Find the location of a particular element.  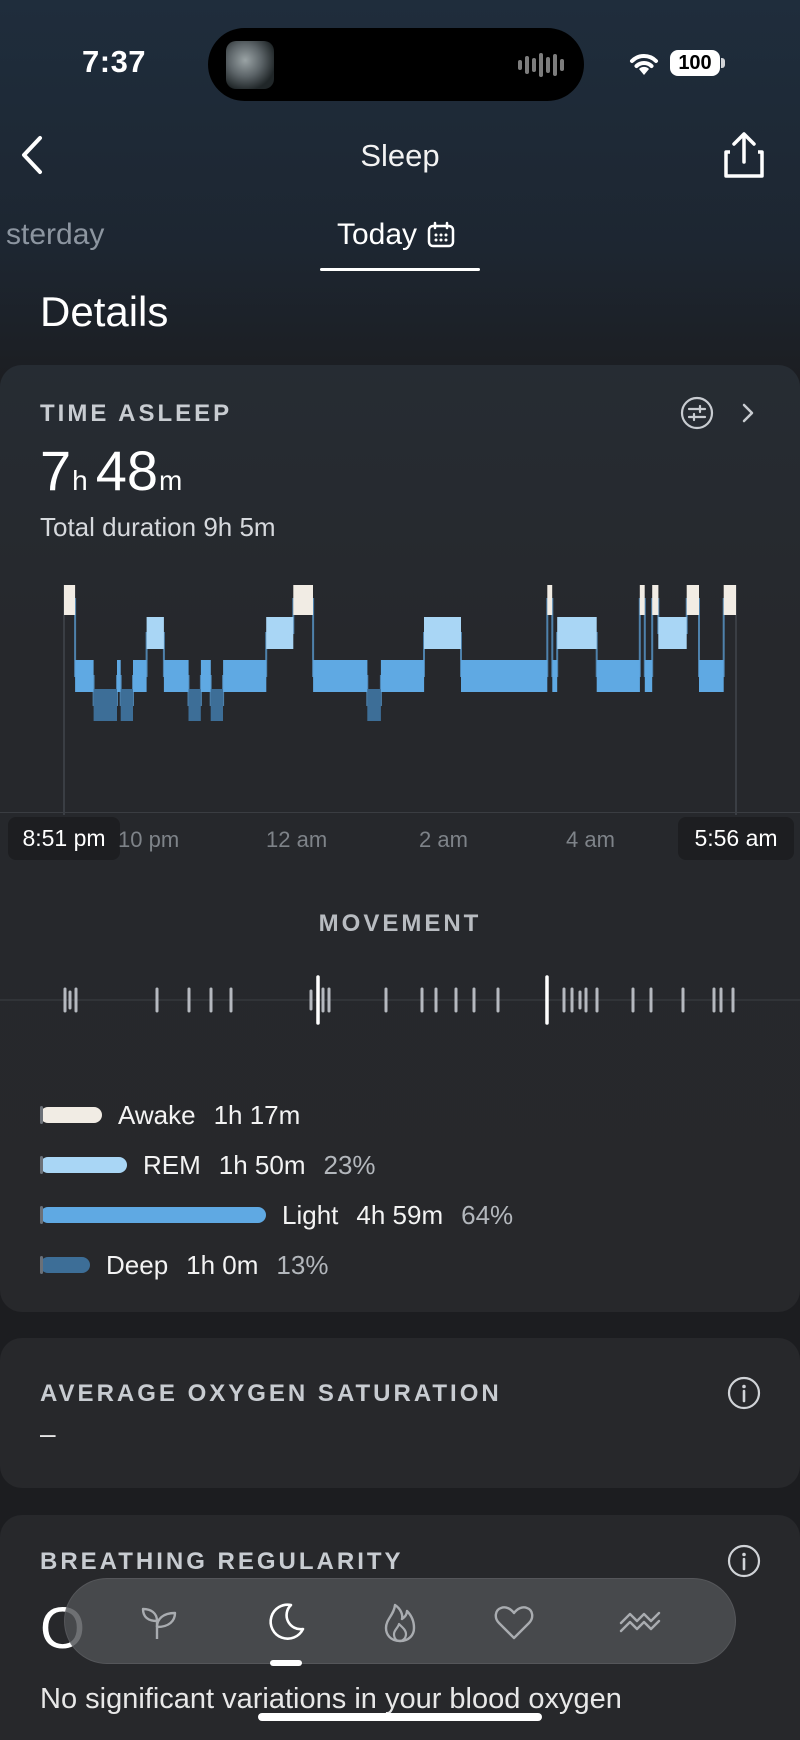

movement-chart is located at coordinates (400, 1000).